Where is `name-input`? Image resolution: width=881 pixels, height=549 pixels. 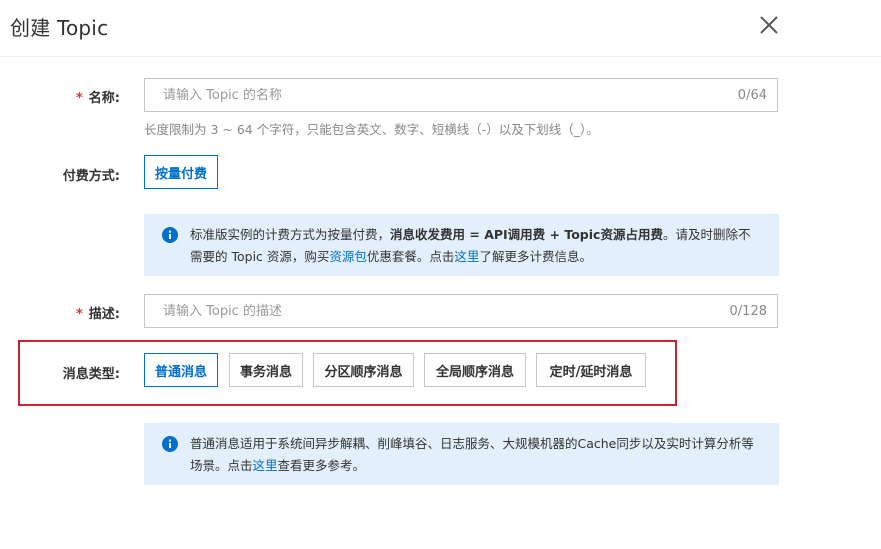
name-input is located at coordinates (461, 95).